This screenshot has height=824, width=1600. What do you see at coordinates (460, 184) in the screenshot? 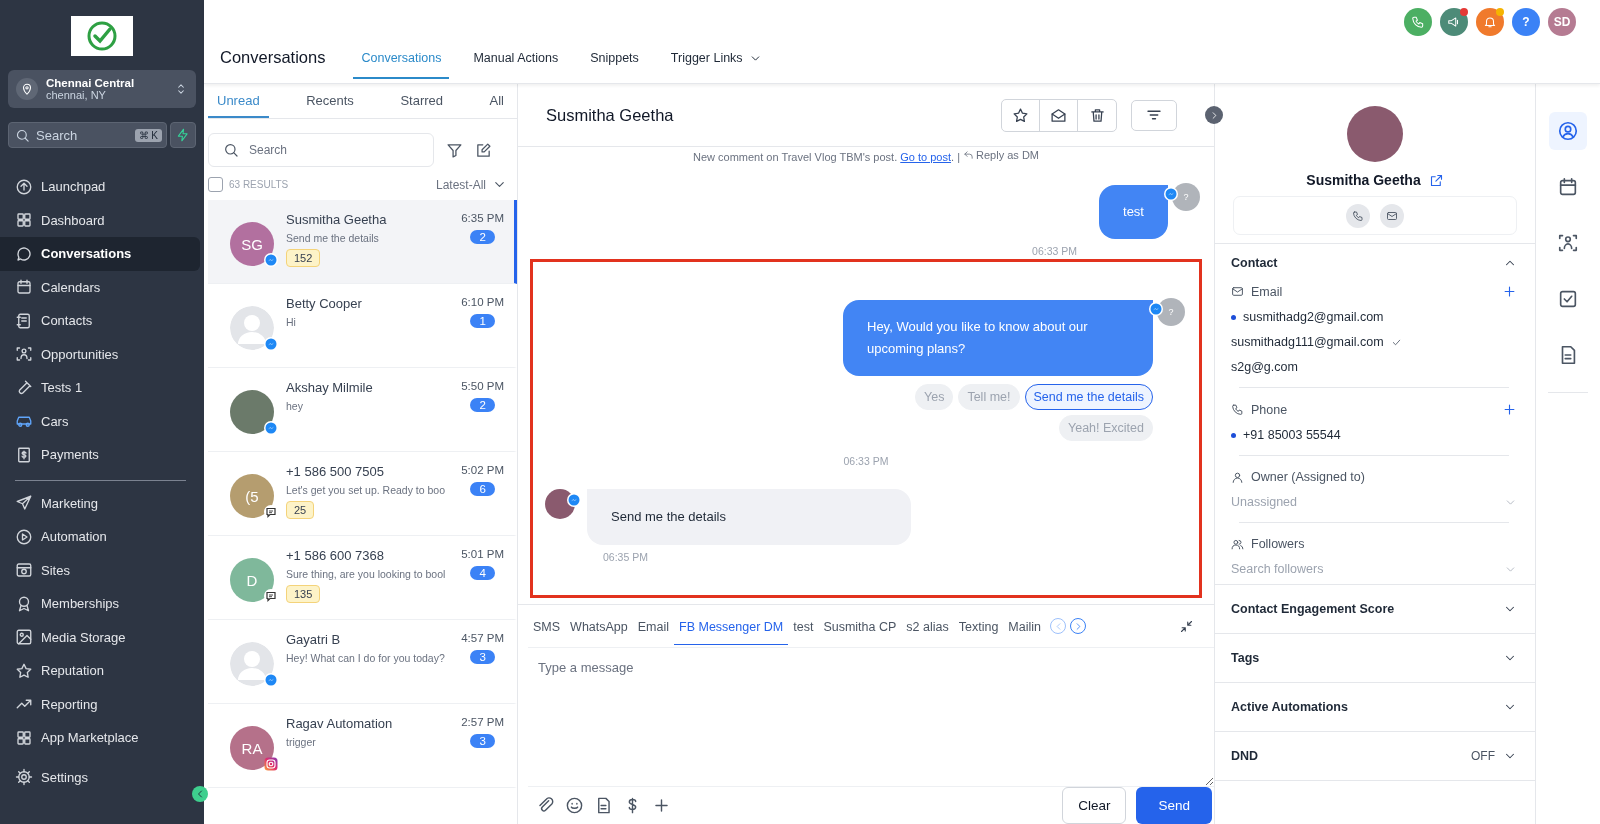
I see `sort-dropdown: Latest-All` at bounding box center [460, 184].